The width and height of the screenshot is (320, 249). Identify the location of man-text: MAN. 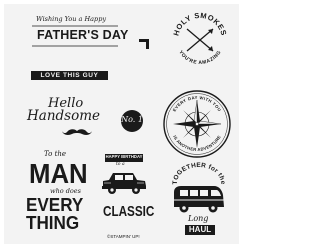
(58, 173).